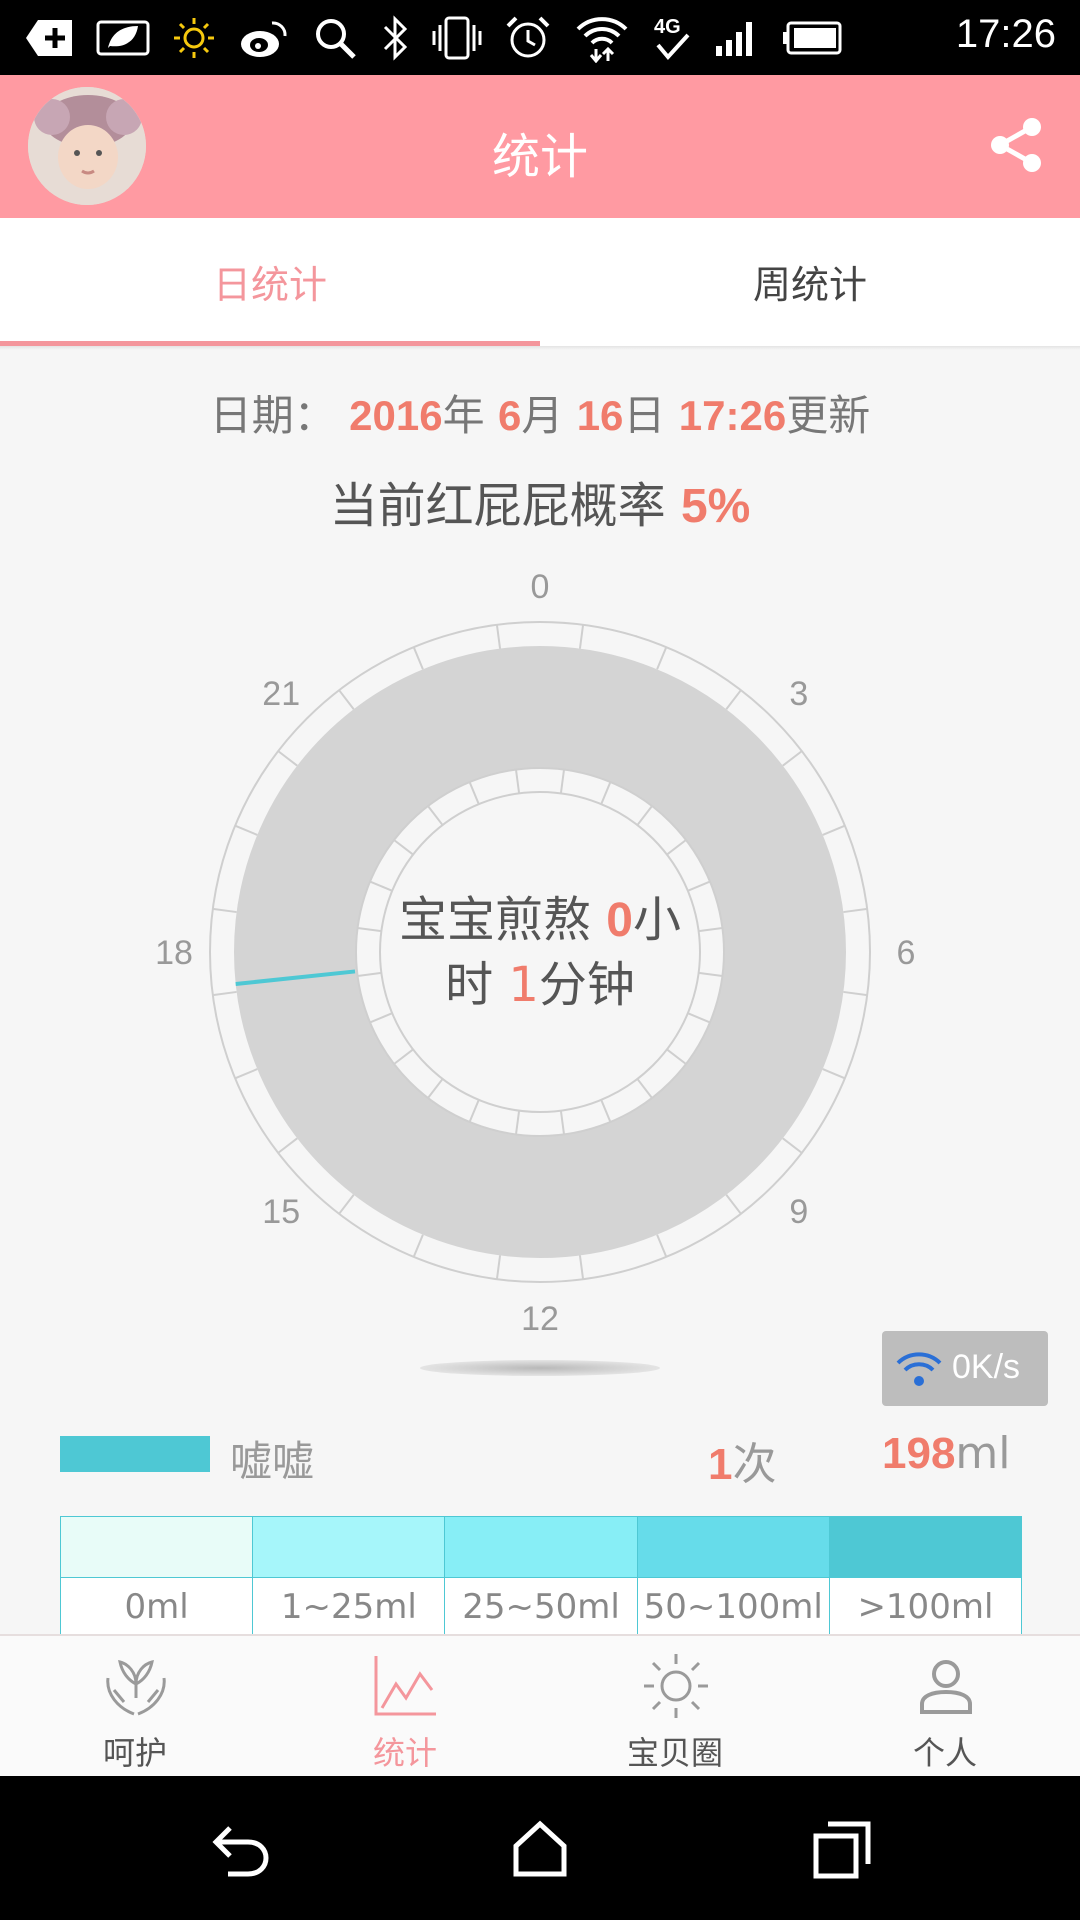 The image size is (1080, 1920). I want to click on scale-cell: 25~50ml, so click(541, 1575).